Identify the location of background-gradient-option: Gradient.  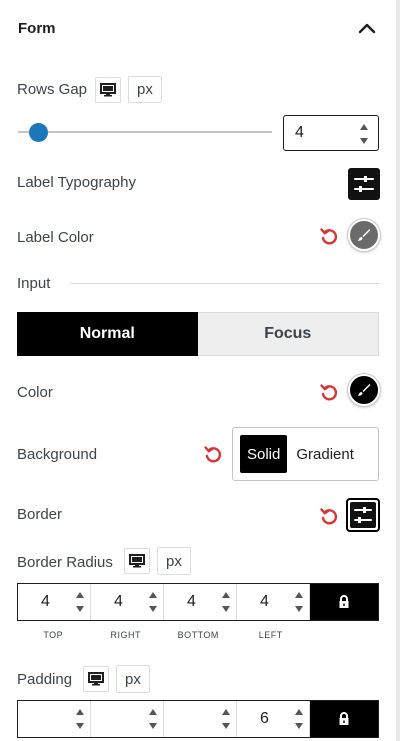
(325, 454).